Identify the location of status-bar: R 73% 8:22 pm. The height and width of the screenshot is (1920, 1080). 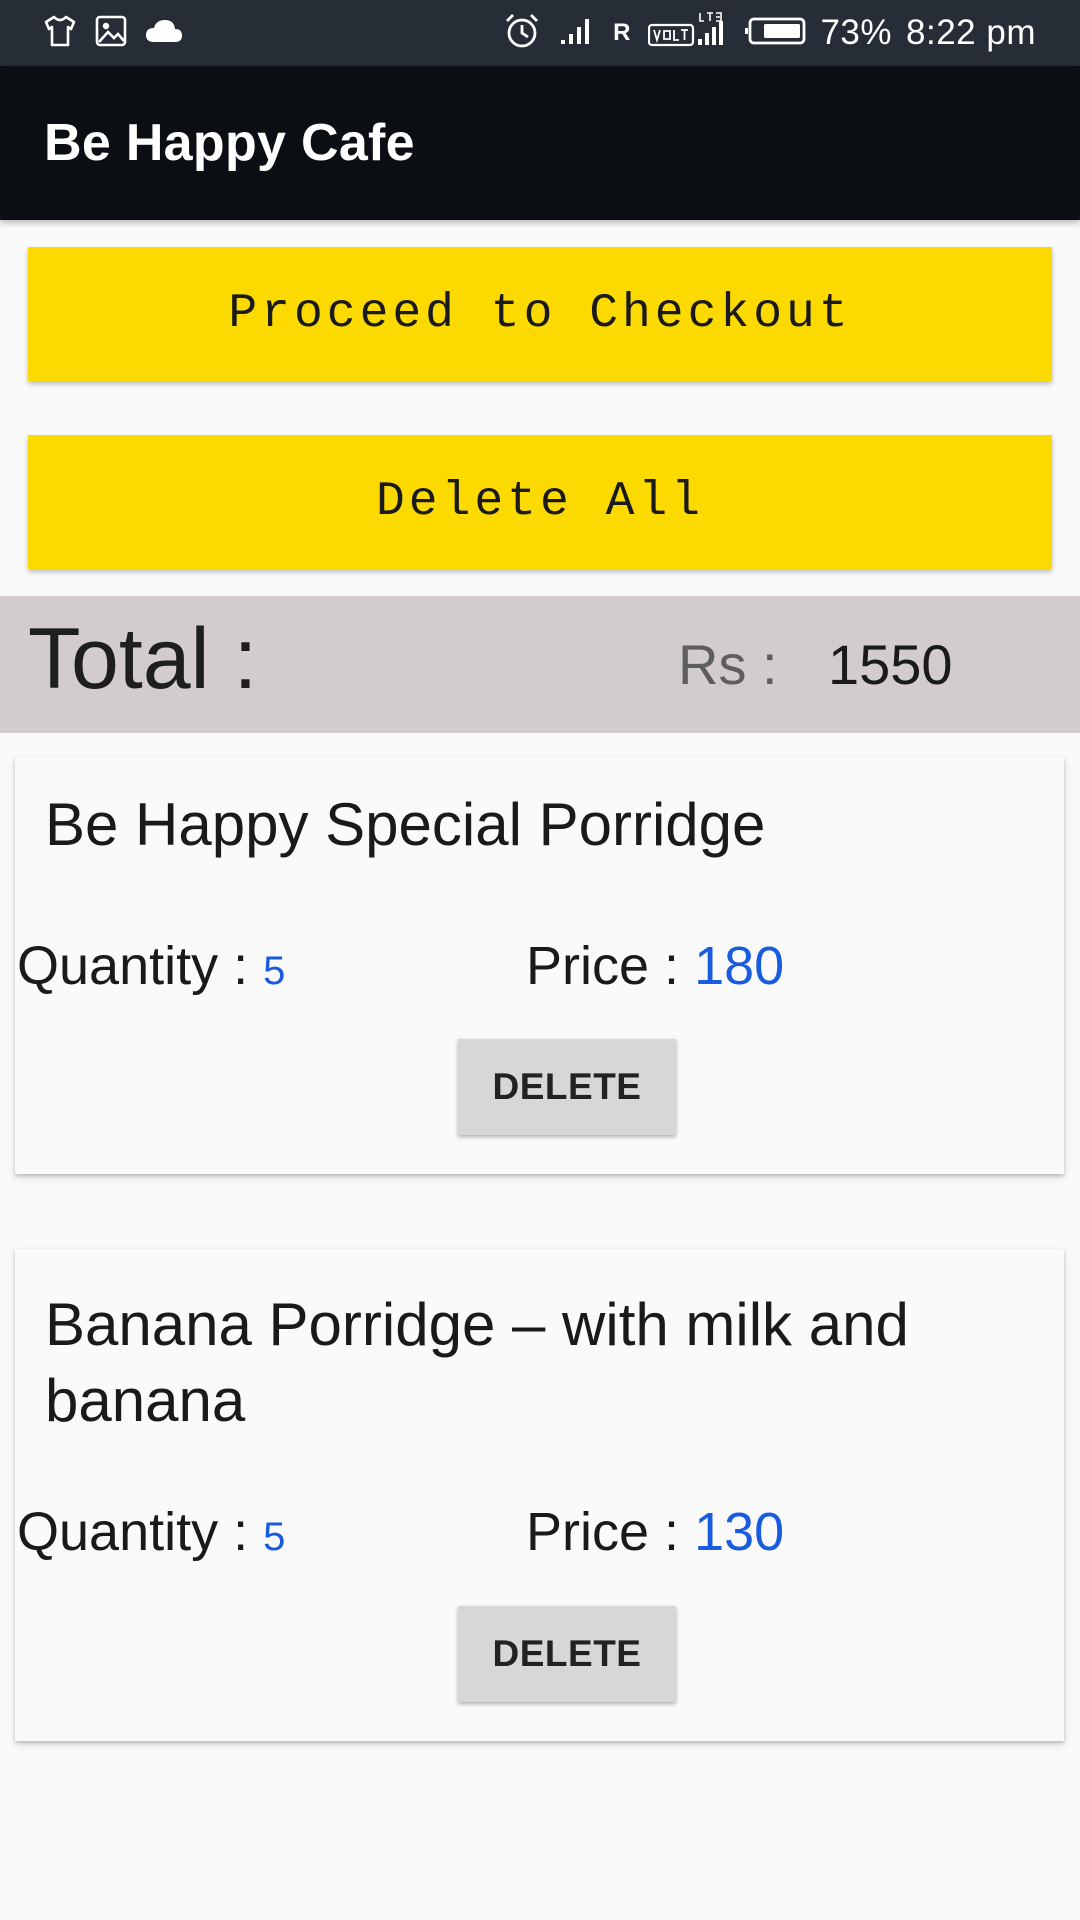
(540, 33).